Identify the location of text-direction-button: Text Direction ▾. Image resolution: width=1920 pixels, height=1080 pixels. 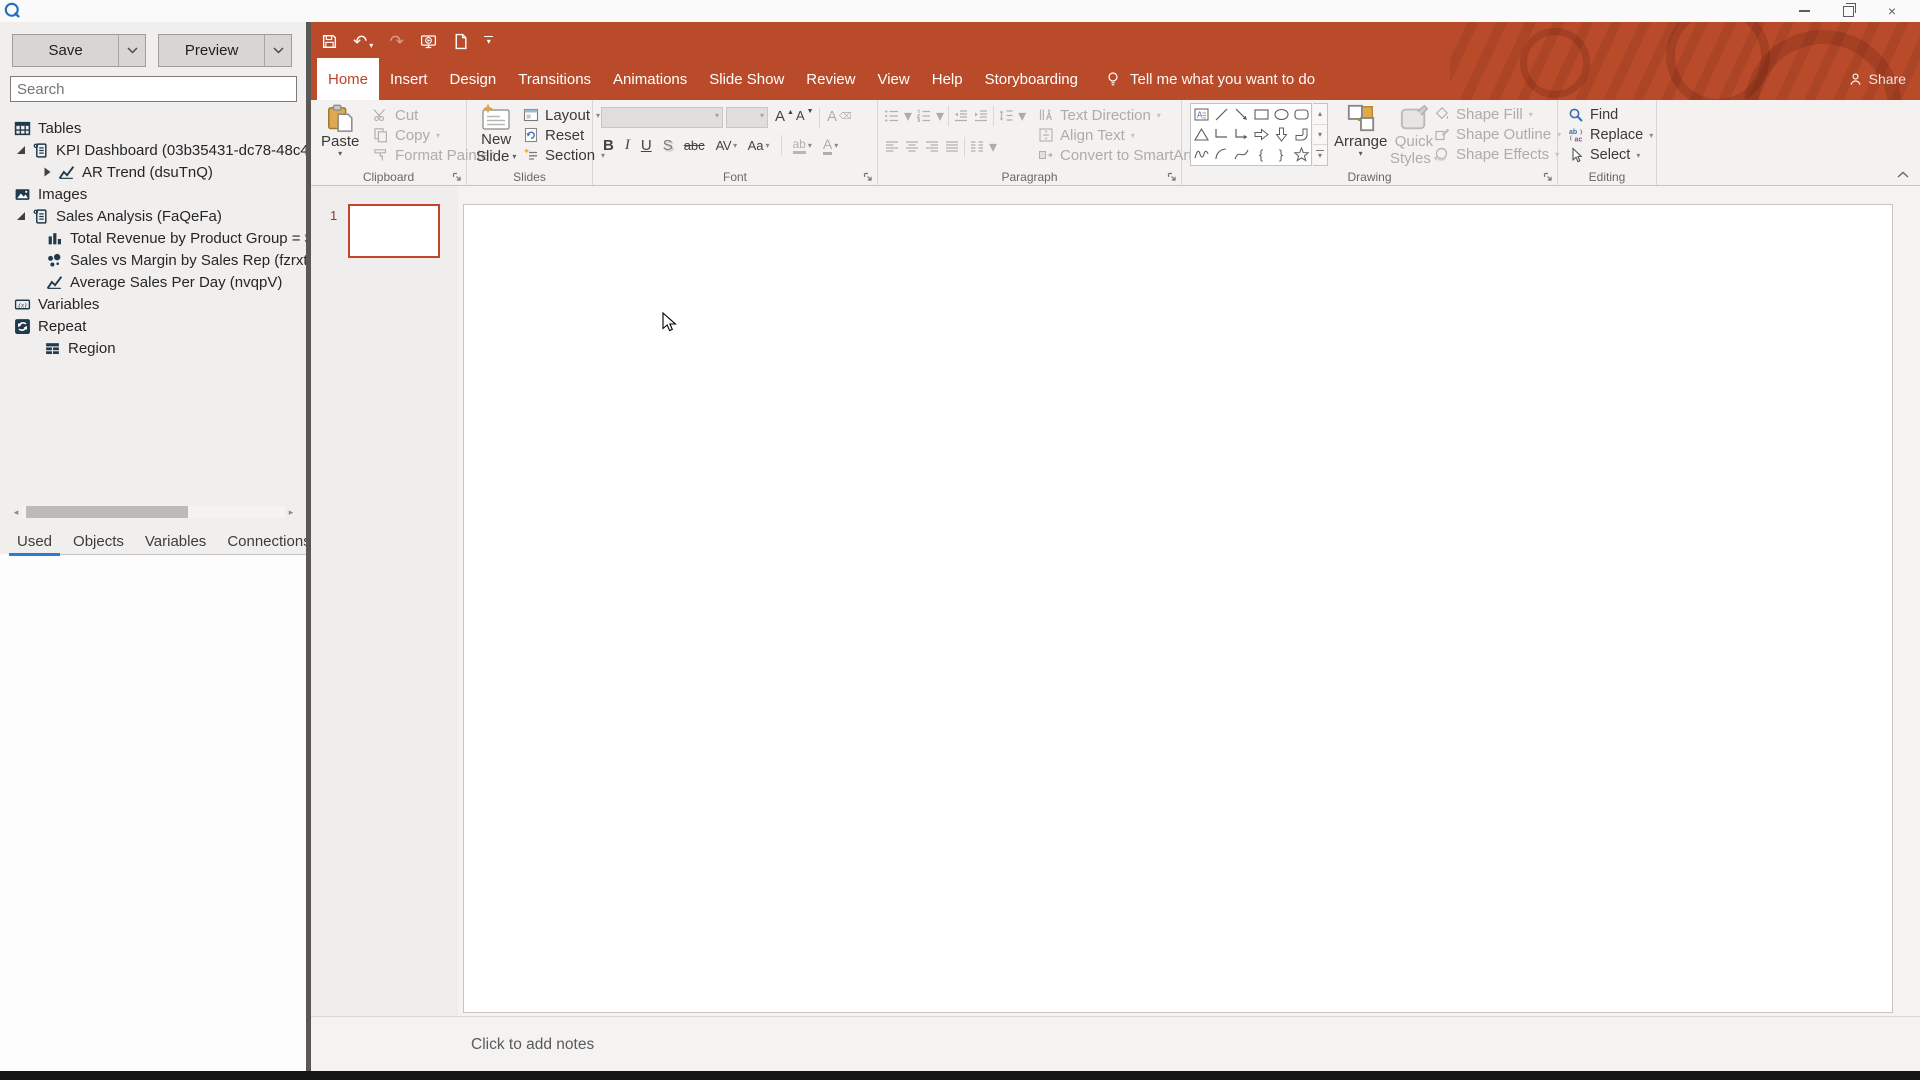
(1120, 115).